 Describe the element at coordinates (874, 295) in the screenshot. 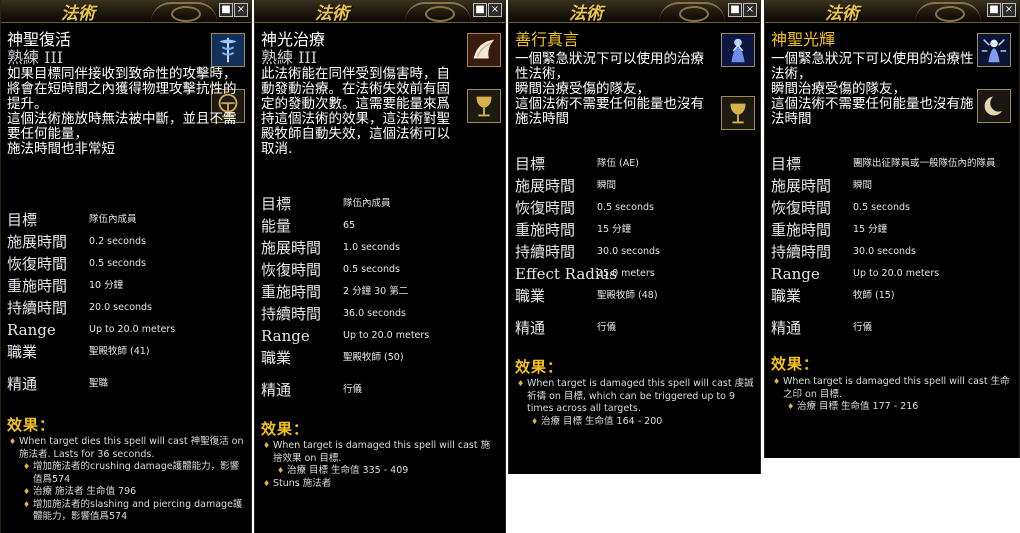

I see `stat-value: 牧師 (15)` at that location.